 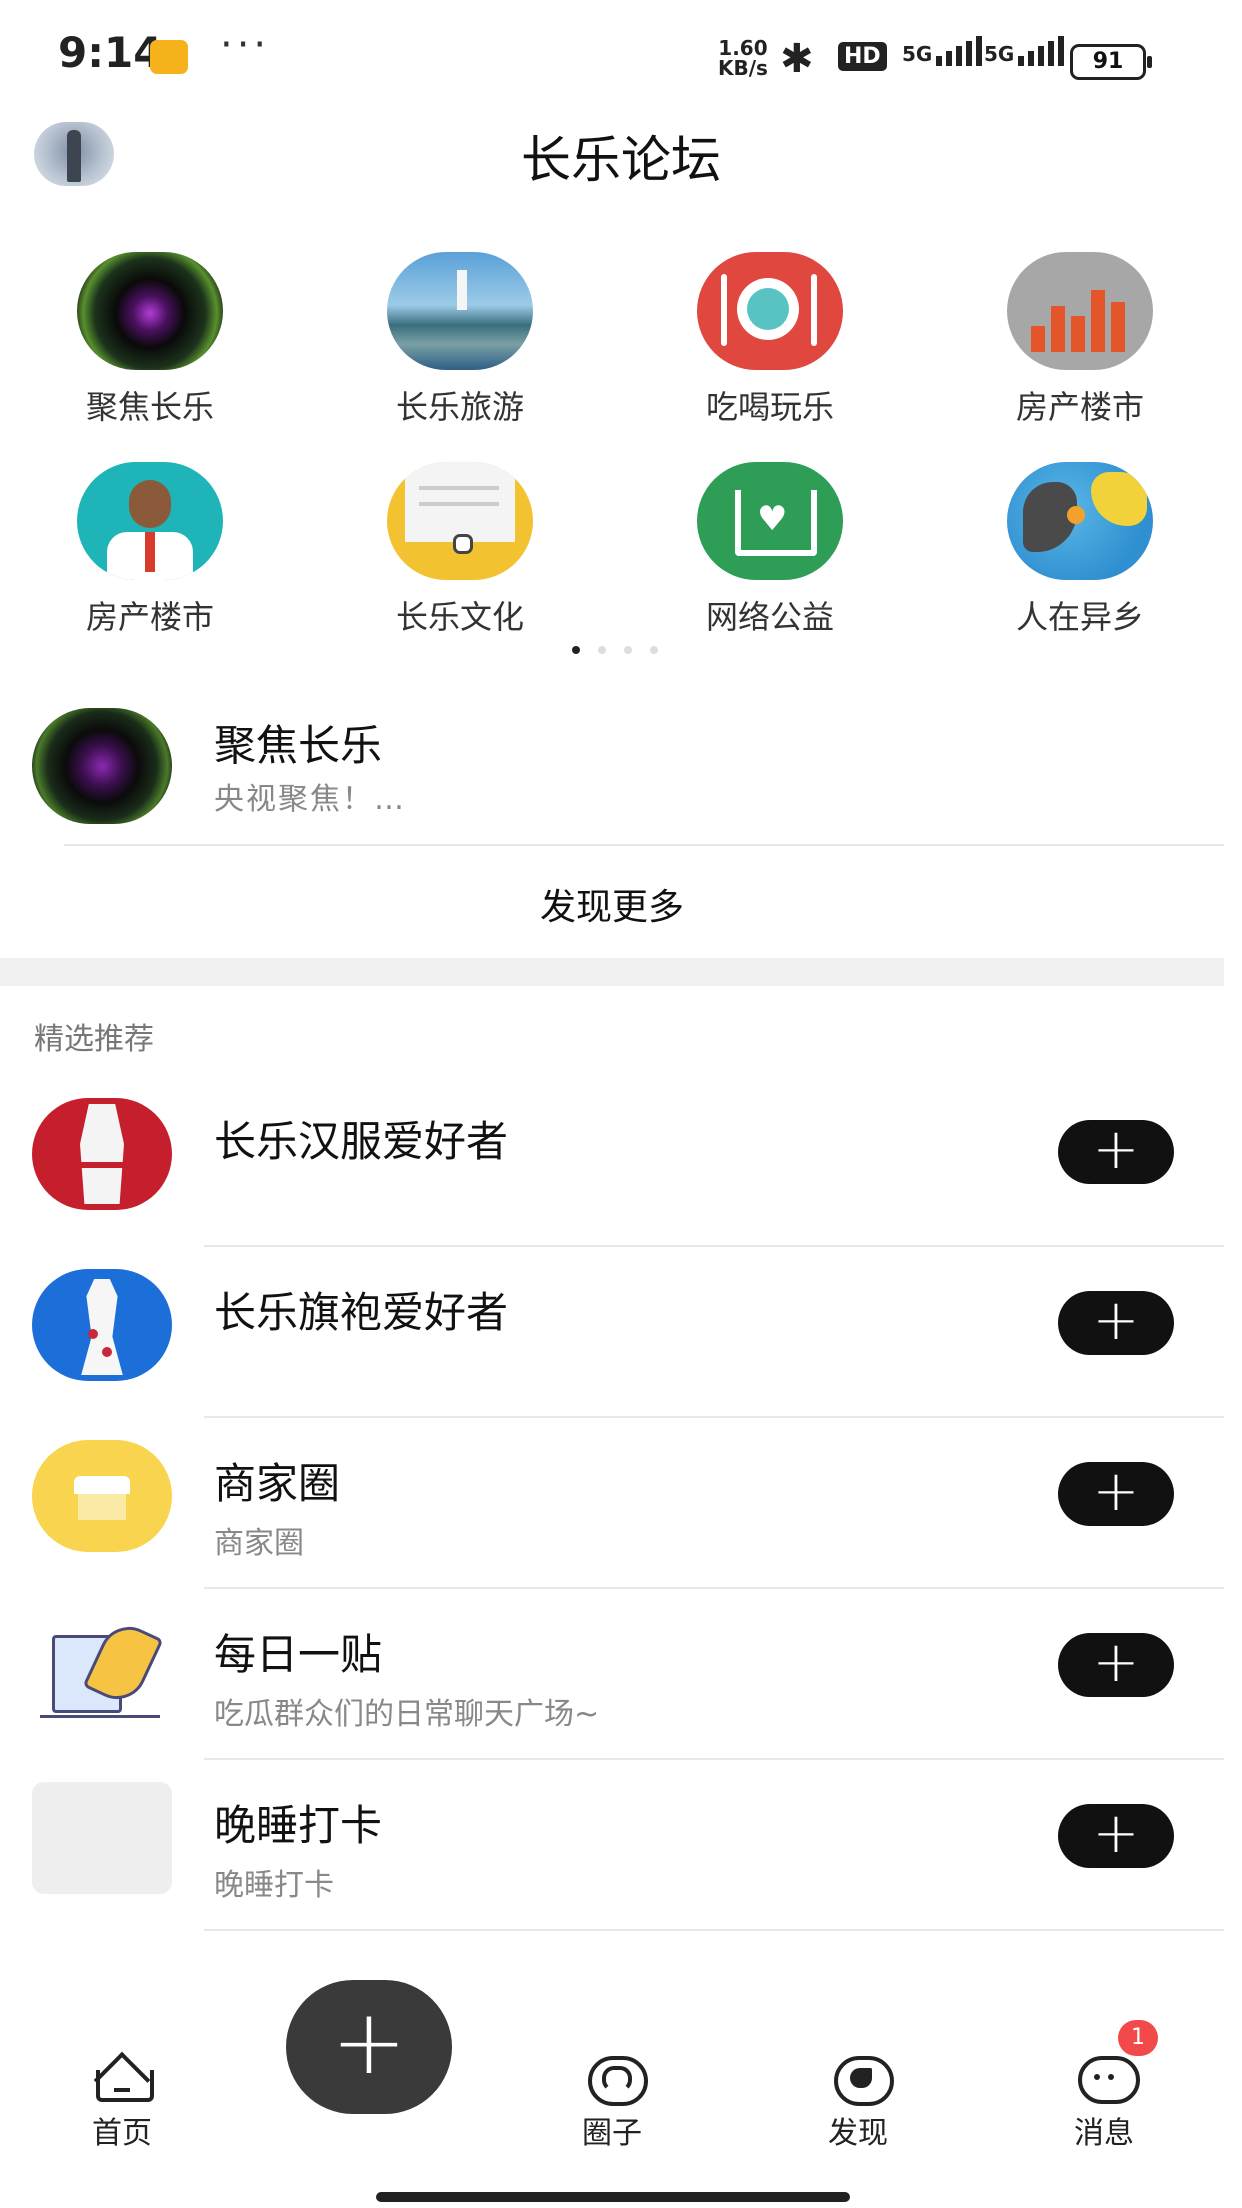 I want to click on category-item-culture: 长乐文化, so click(x=460, y=550).